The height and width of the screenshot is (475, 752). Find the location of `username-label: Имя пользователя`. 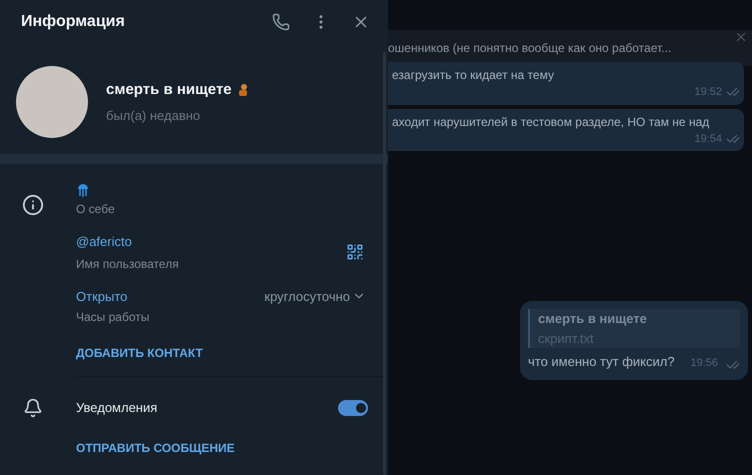

username-label: Имя пользователя is located at coordinates (128, 264).